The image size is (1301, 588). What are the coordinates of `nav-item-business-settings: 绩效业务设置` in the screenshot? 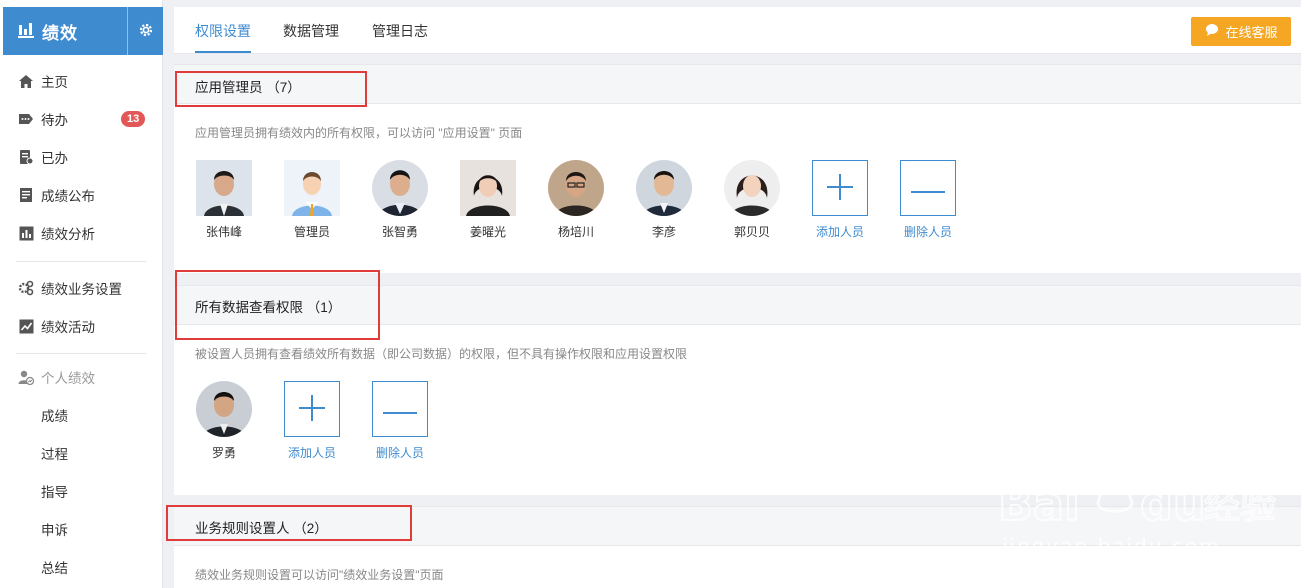 It's located at (81, 288).